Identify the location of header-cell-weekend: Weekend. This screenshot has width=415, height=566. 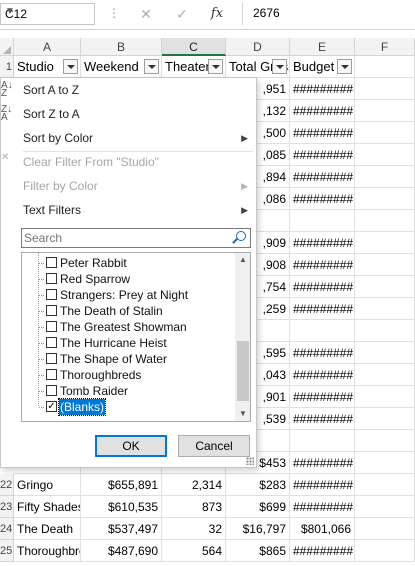
(121, 67).